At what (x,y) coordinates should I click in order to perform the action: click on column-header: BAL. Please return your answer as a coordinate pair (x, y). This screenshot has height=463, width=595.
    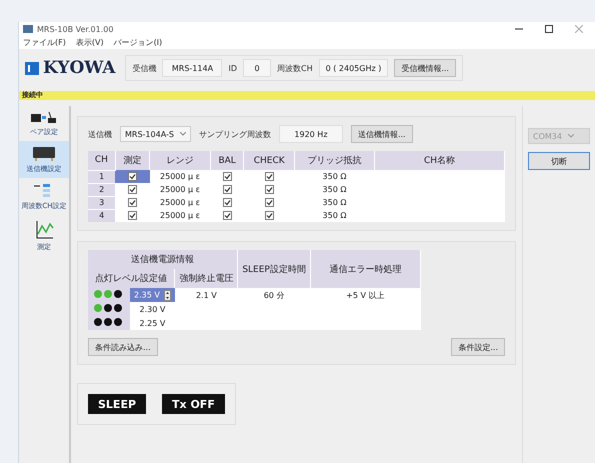
    Looking at the image, I should click on (227, 160).